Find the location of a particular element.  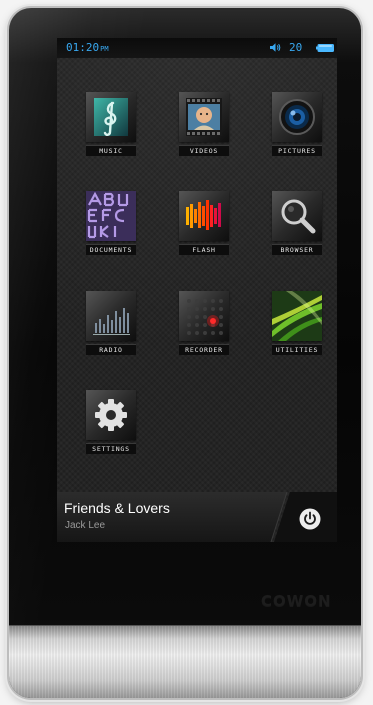

utilities-streaks-icon is located at coordinates (297, 316).